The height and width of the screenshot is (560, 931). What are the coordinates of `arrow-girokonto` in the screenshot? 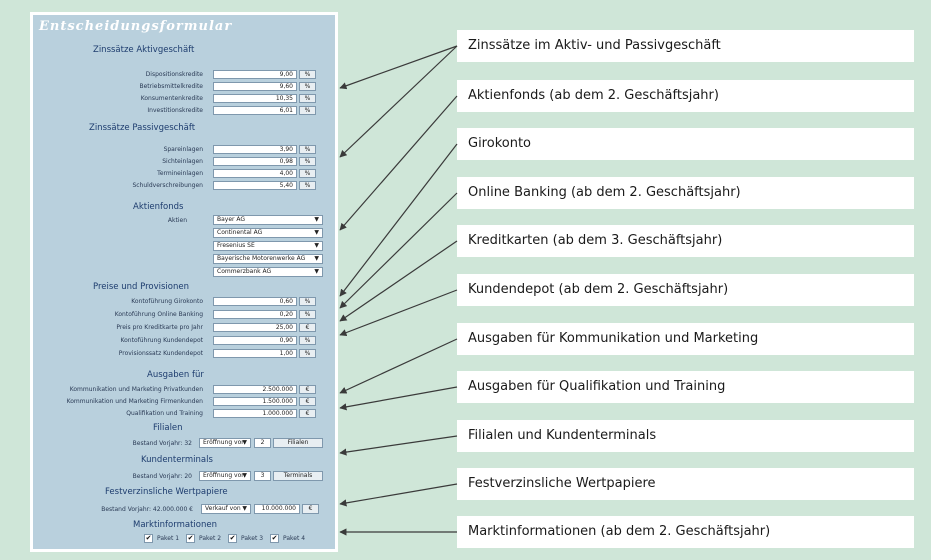 It's located at (398, 220).